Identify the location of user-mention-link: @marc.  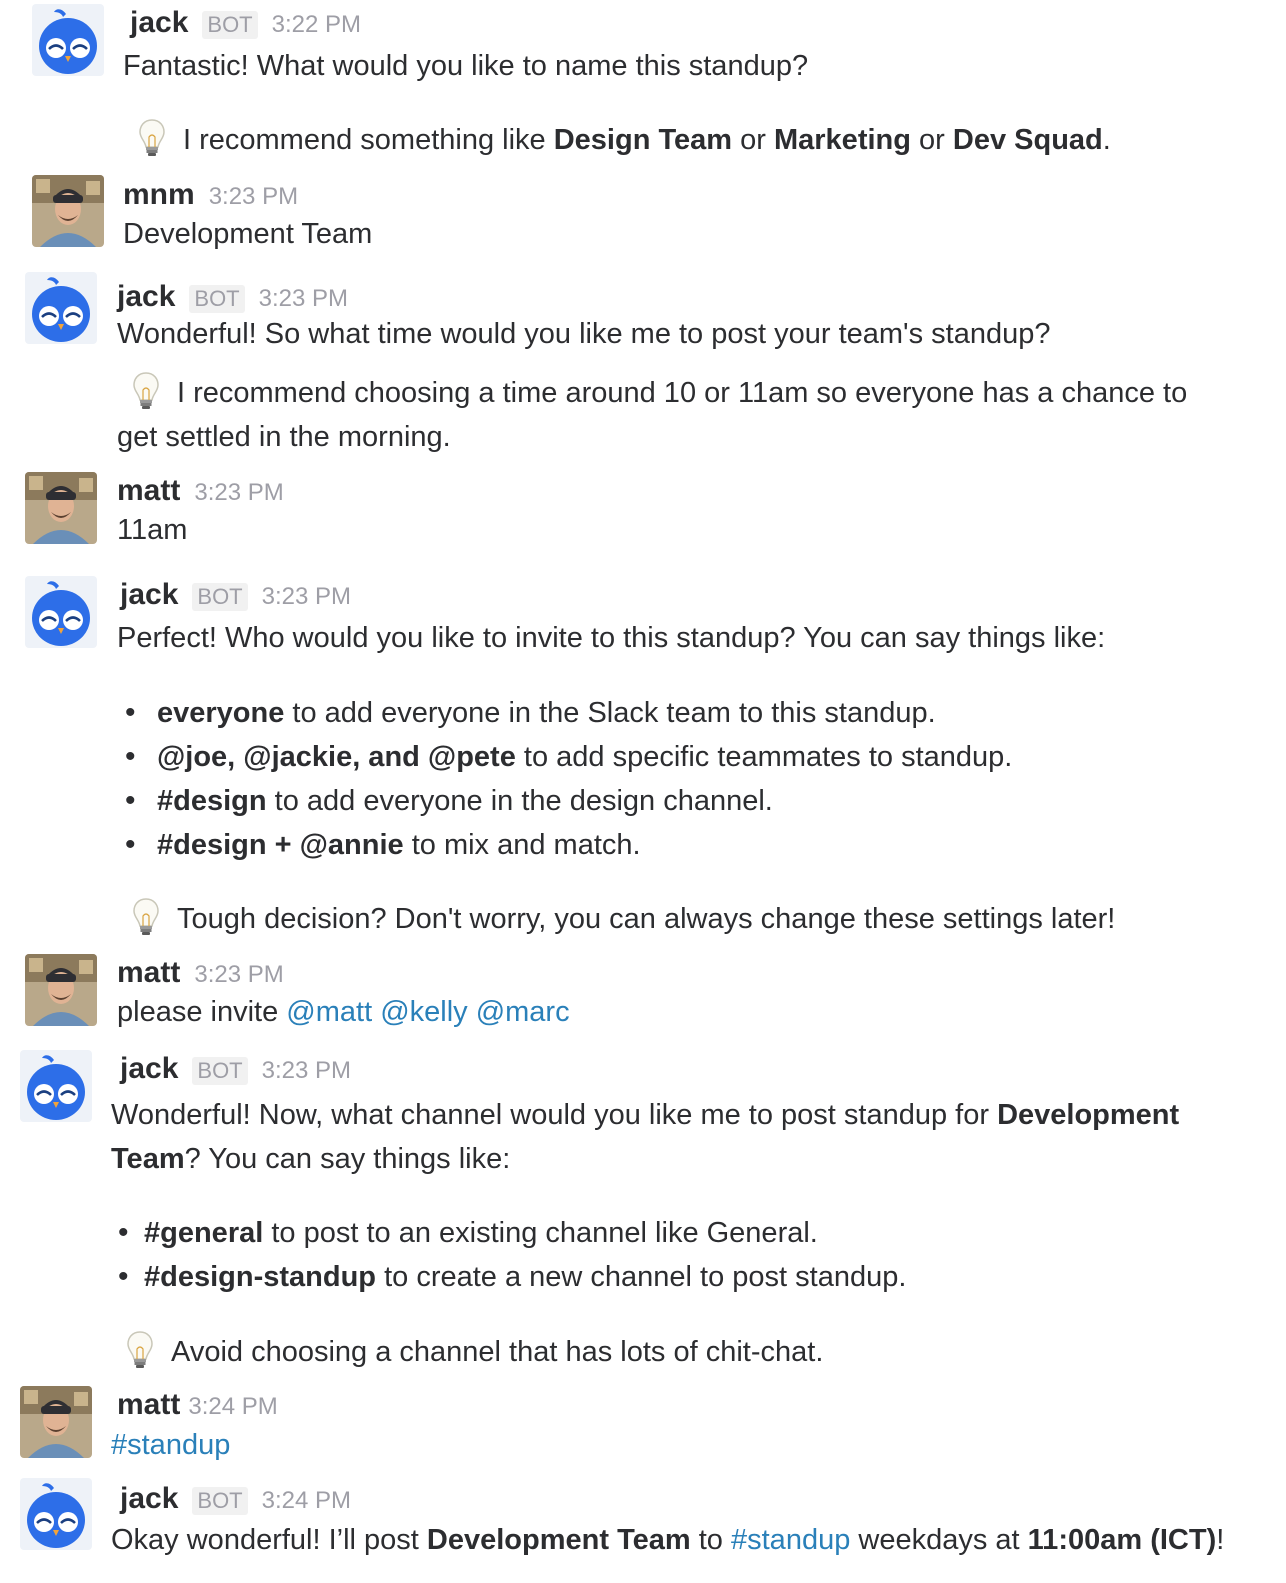
(523, 1012).